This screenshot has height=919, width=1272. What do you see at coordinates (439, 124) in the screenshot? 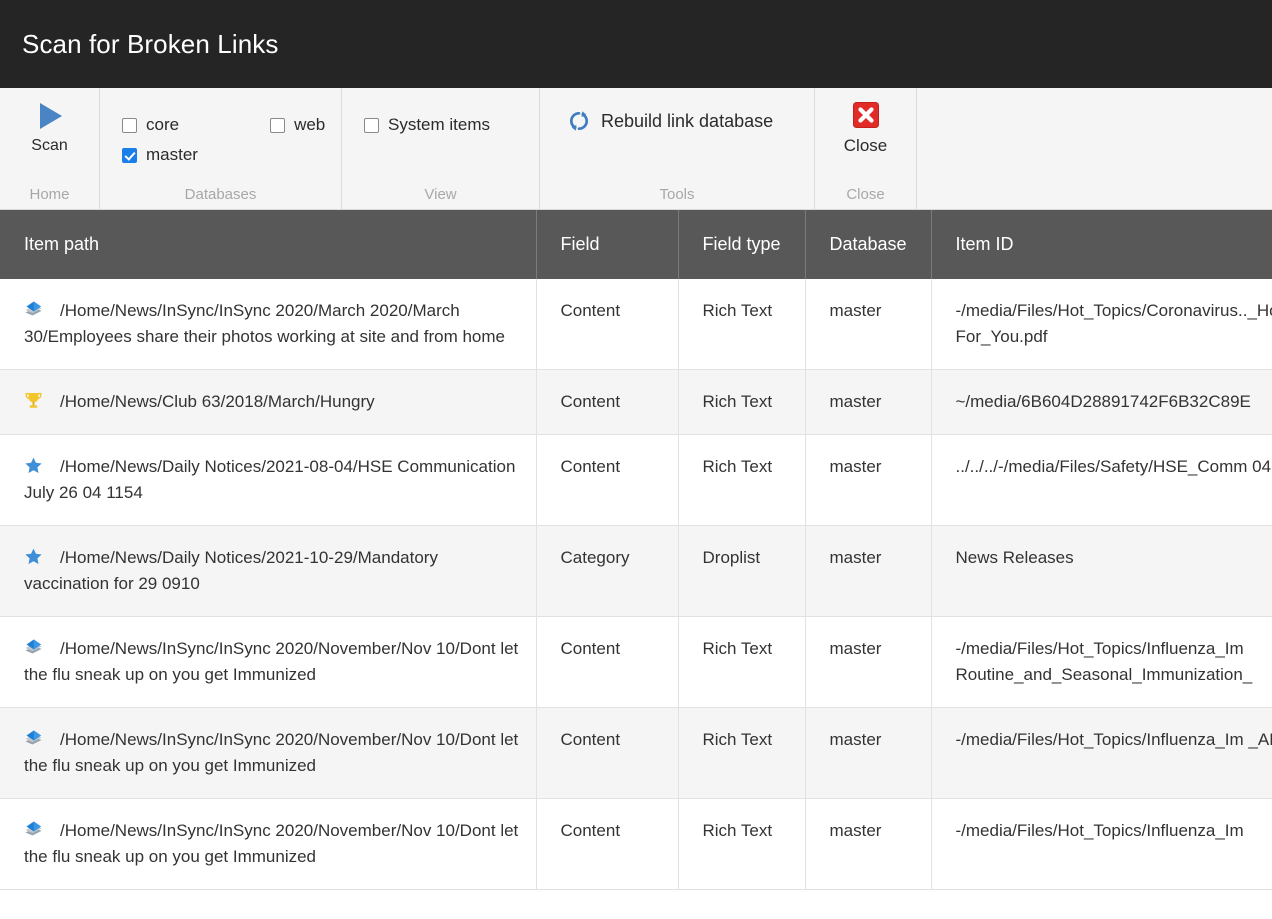
I see `checkbox-system-items-label: System items` at bounding box center [439, 124].